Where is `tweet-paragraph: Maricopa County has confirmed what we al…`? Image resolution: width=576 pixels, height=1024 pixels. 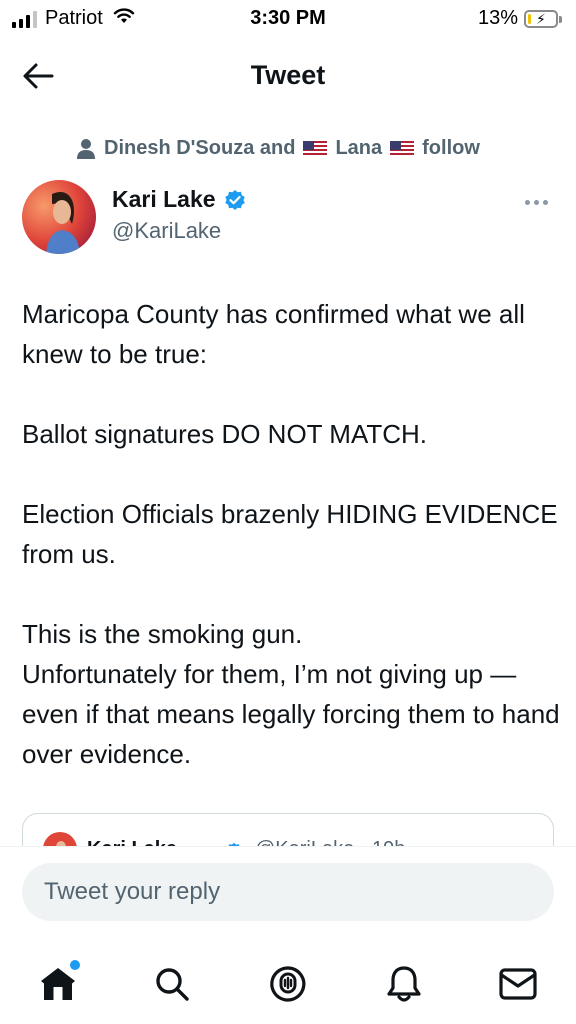
tweet-paragraph: Maricopa County has confirmed what we al… is located at coordinates (273, 334).